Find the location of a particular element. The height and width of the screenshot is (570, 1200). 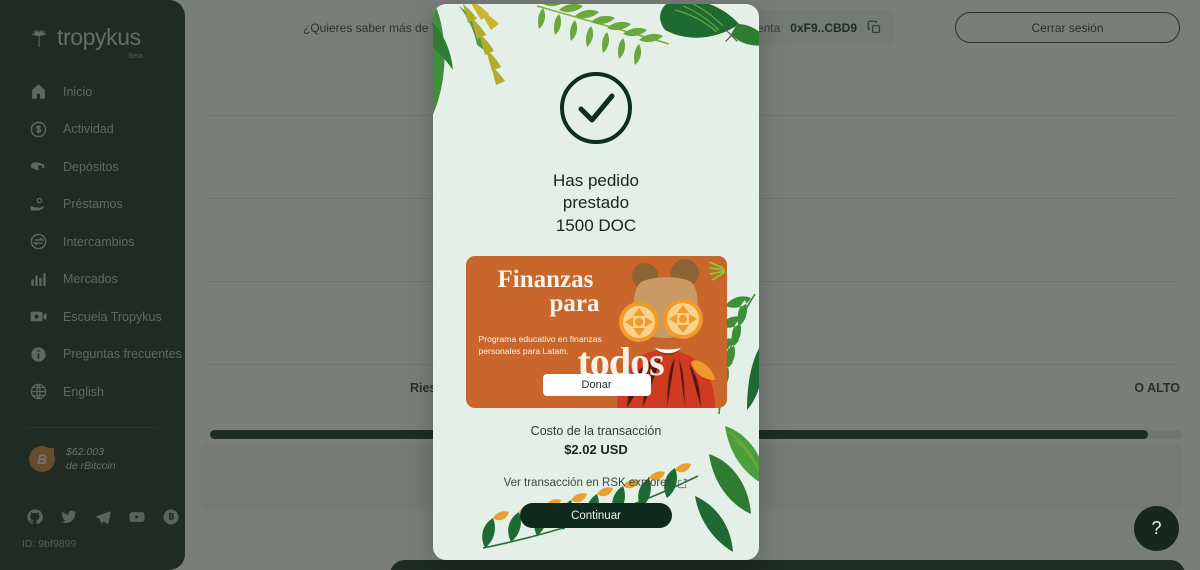

success-heading: Has pedido prestado 1500 DOC is located at coordinates (596, 203).